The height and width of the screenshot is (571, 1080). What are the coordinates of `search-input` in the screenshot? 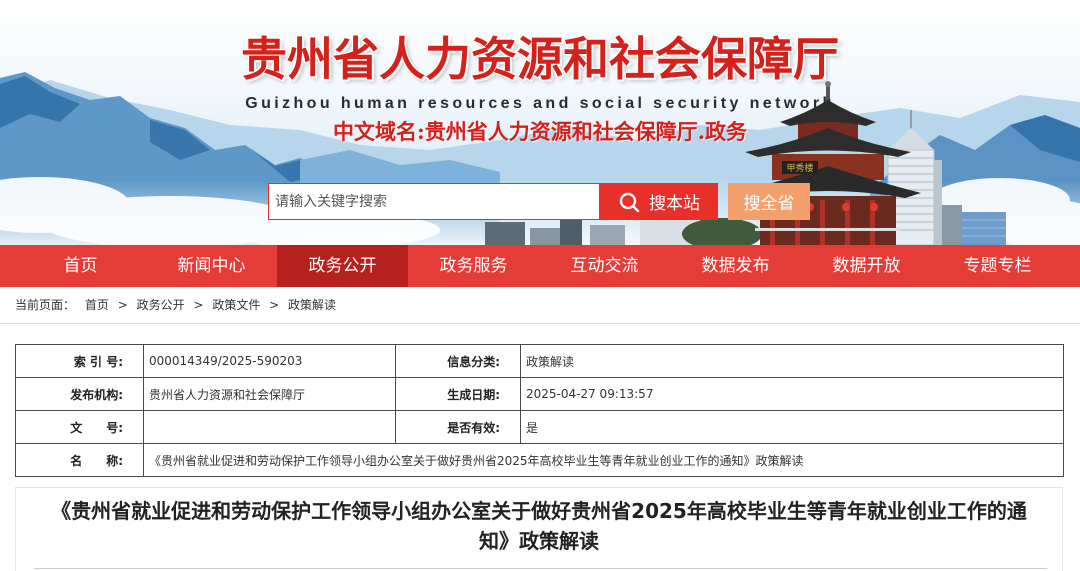 It's located at (434, 201).